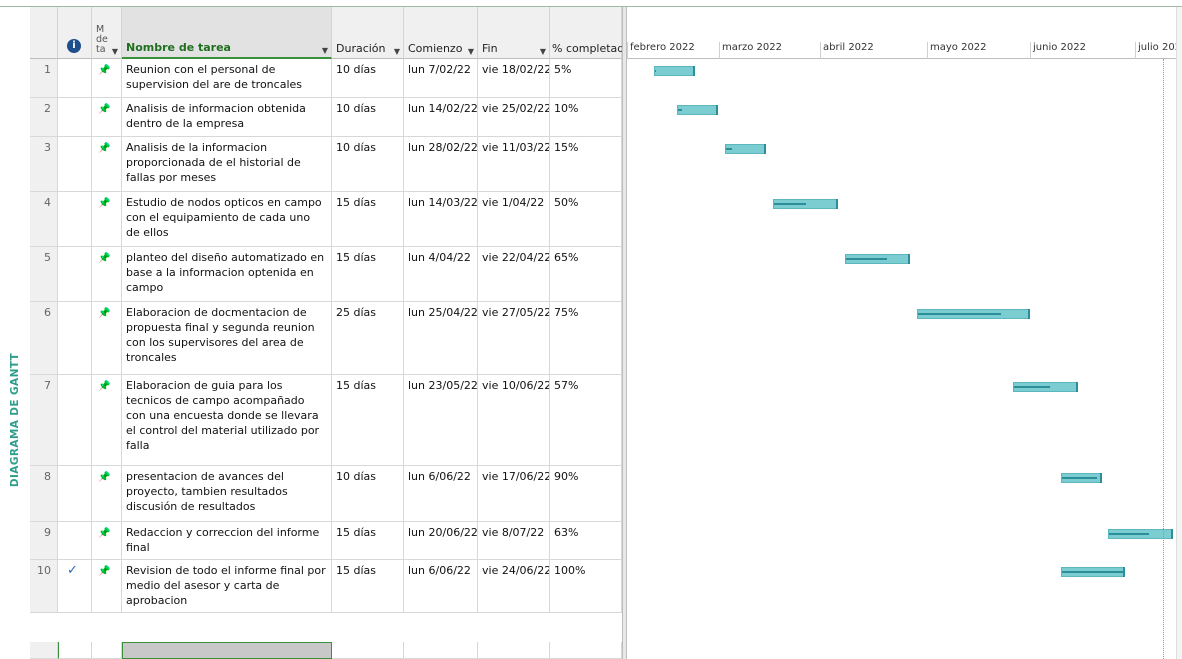 The image size is (1182, 659). Describe the element at coordinates (514, 219) in the screenshot. I see `cell-finish: vie 1/04/22` at that location.